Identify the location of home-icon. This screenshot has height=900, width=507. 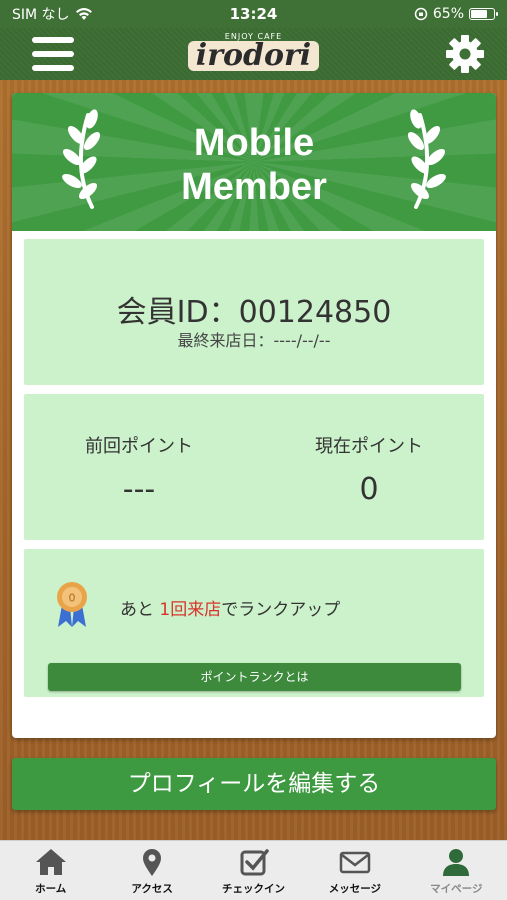
(50, 862).